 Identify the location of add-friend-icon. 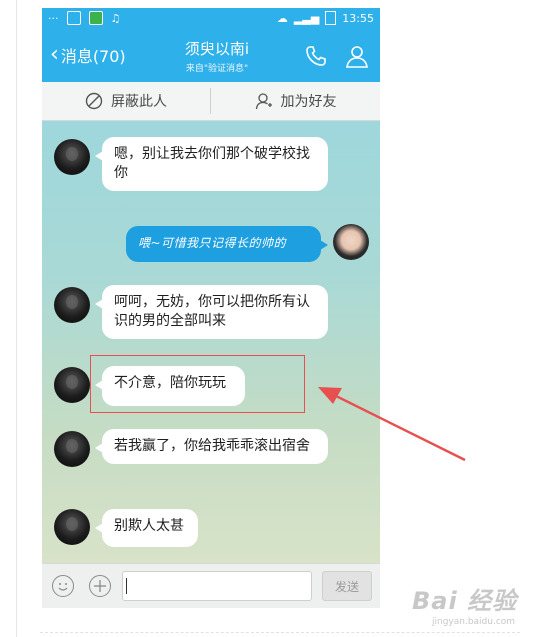
(263, 101).